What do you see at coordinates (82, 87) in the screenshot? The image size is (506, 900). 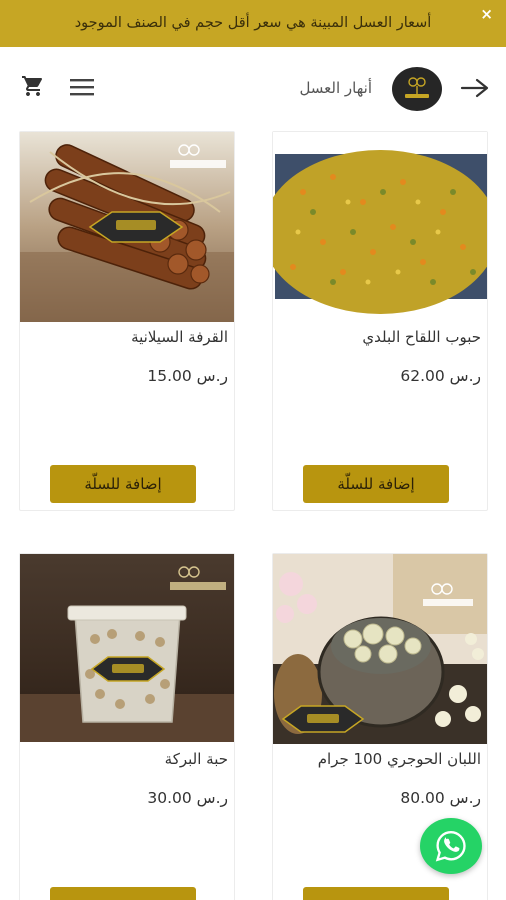 I see `menu-icon` at bounding box center [82, 87].